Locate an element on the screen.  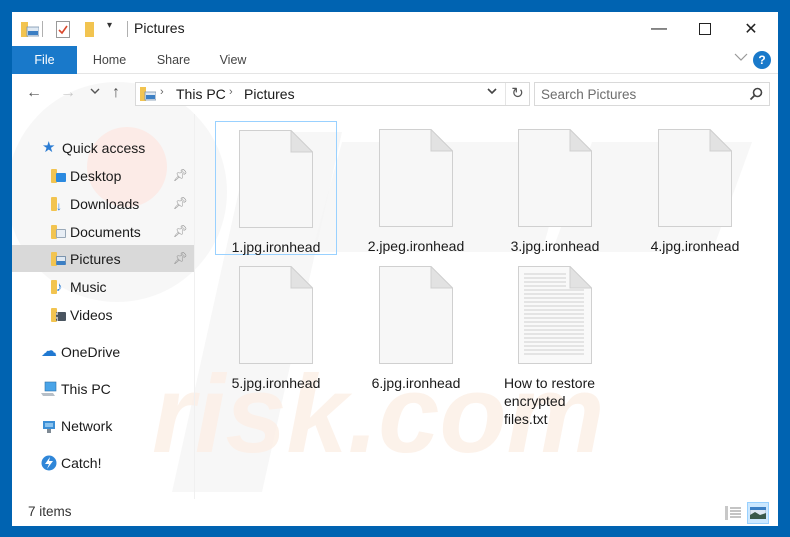
title-bar: ▾ Pictures — ✕ is located at coordinates (395, 29).